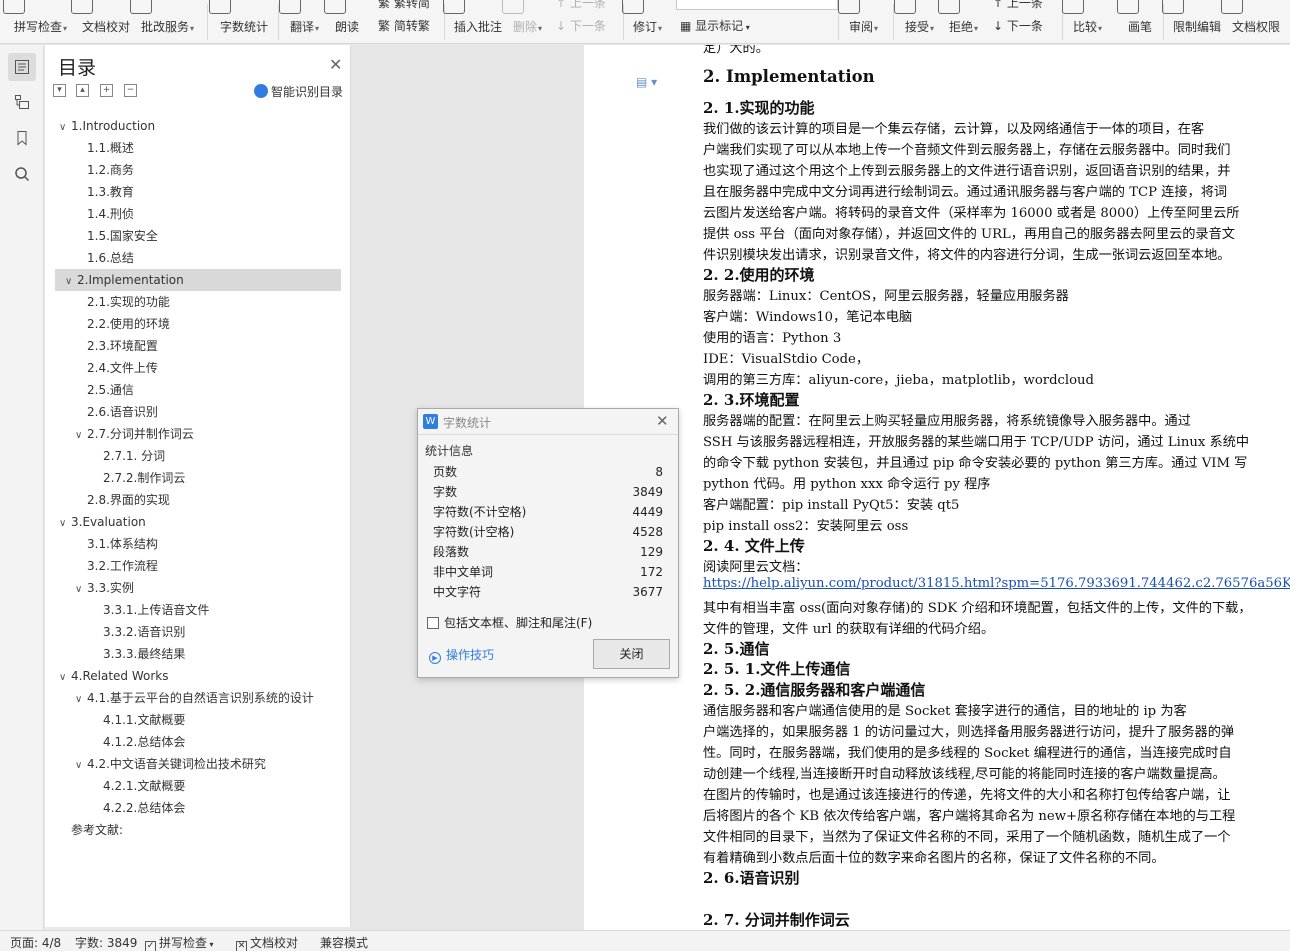 The height and width of the screenshot is (951, 1290). I want to click on toc-item: 1.4.刑侦, so click(96, 214).